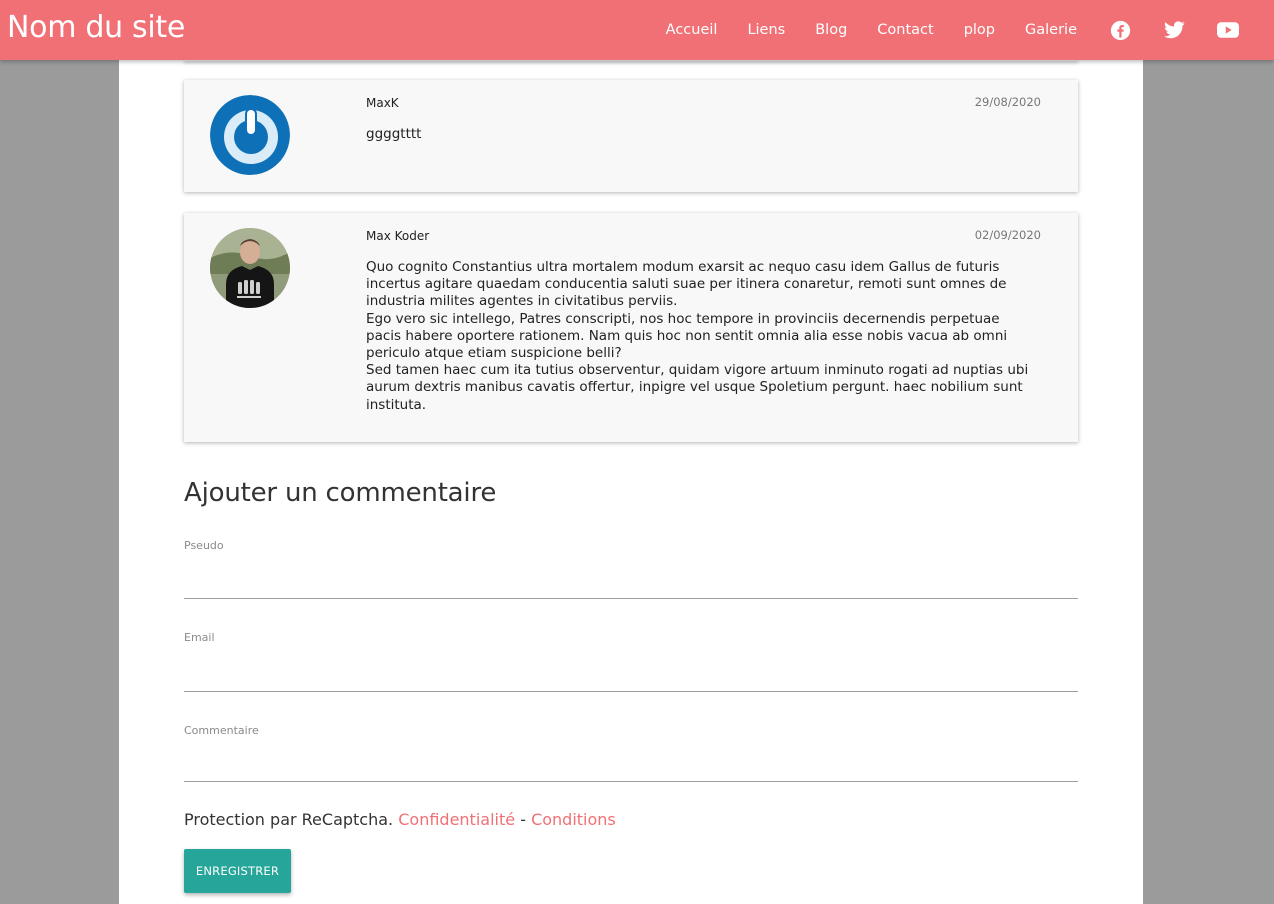 This screenshot has width=1274, height=904. I want to click on nav-link-plop: plop, so click(979, 30).